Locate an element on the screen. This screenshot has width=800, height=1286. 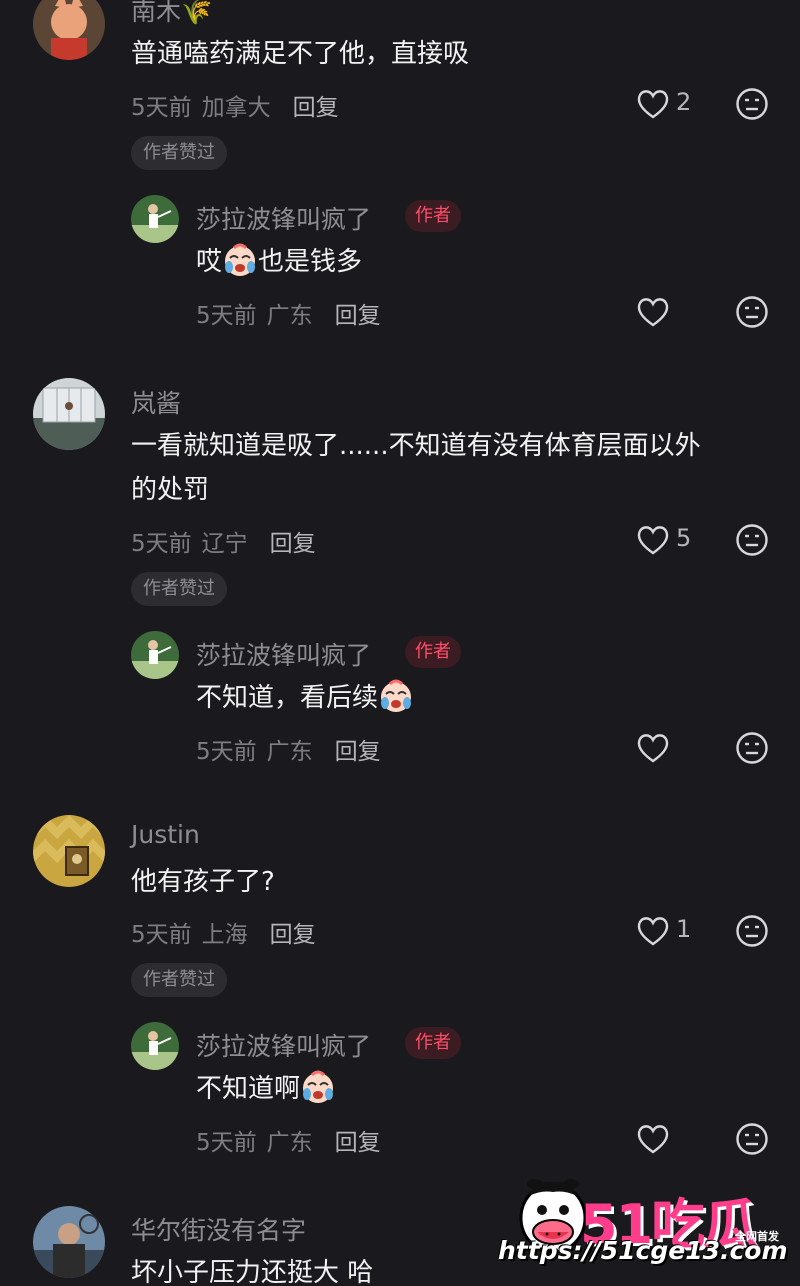
reply-text: 不知道，看后续 is located at coordinates (305, 698).